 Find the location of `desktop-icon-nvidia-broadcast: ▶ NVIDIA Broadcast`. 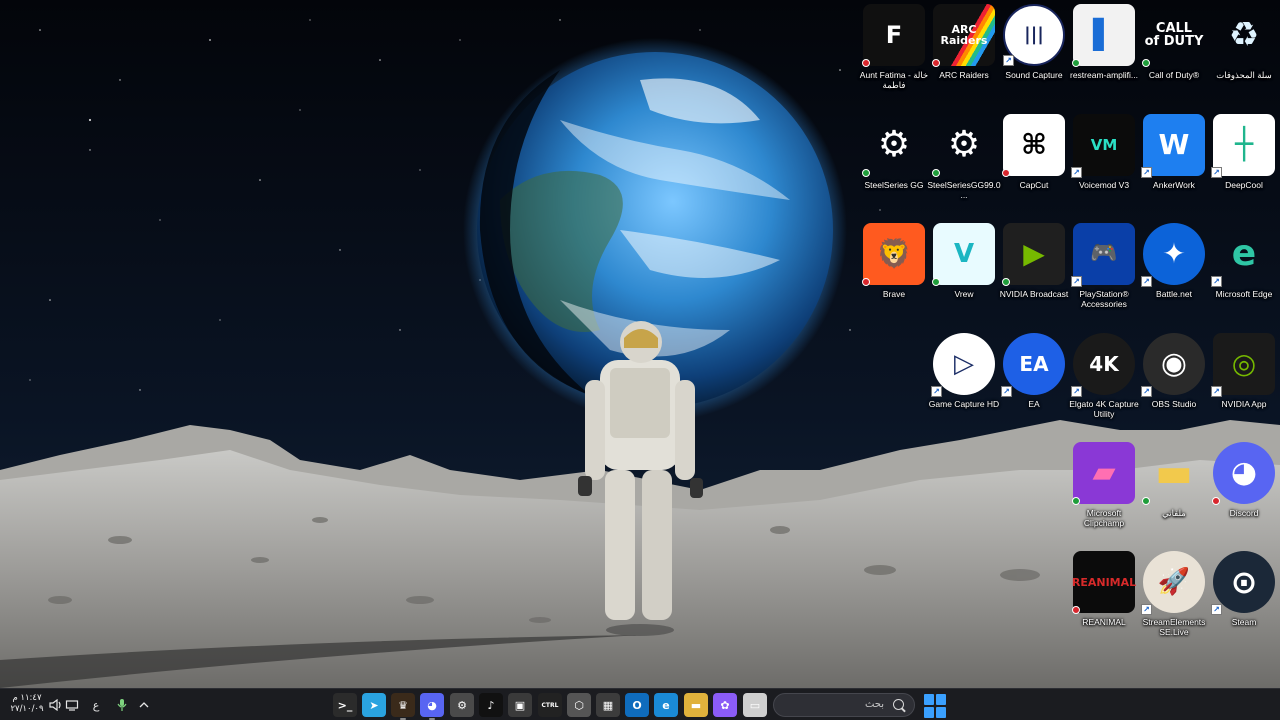

desktop-icon-nvidia-broadcast: ▶ NVIDIA Broadcast is located at coordinates (1034, 275).